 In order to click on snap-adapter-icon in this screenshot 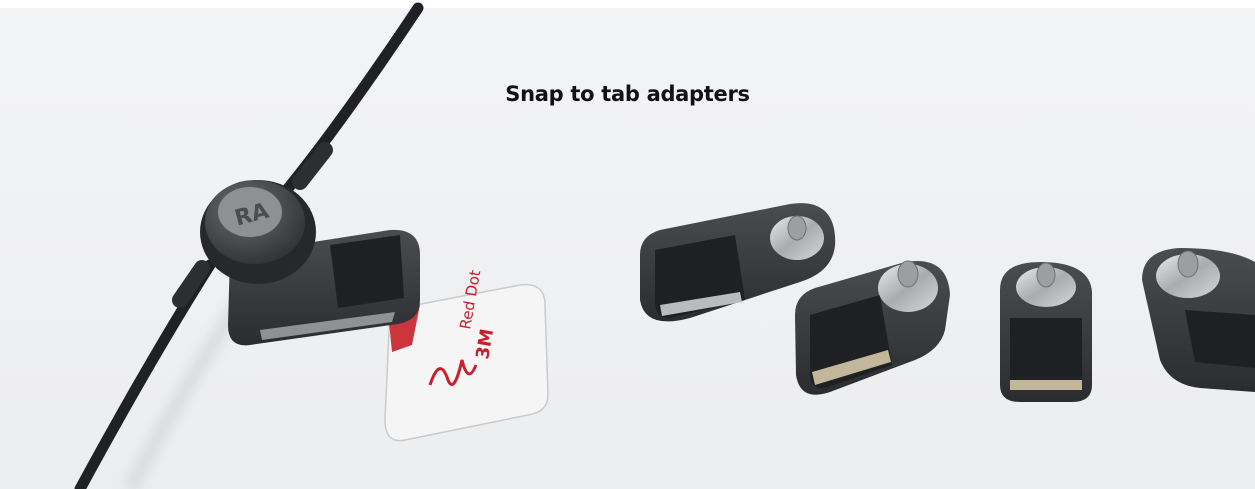, I will do `click(1046, 332)`.